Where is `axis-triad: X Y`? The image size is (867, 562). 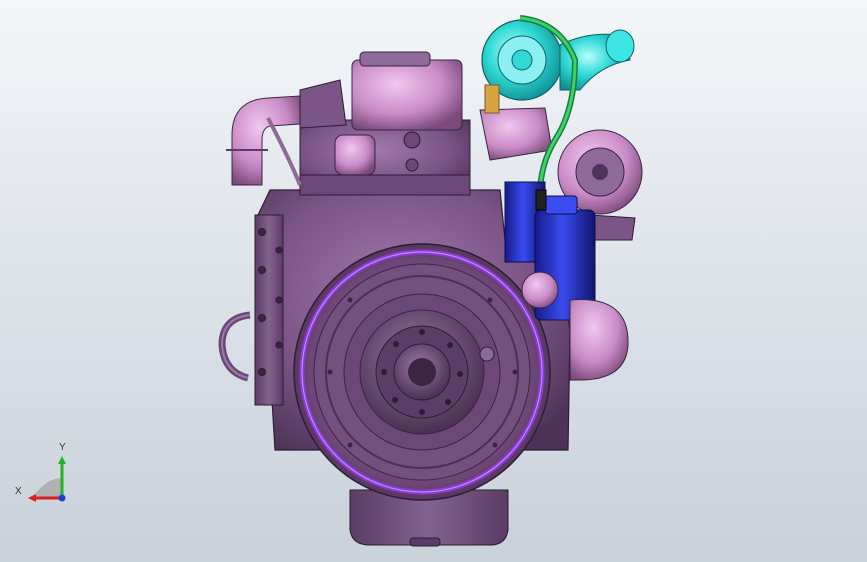 axis-triad: X Y is located at coordinates (47, 475).